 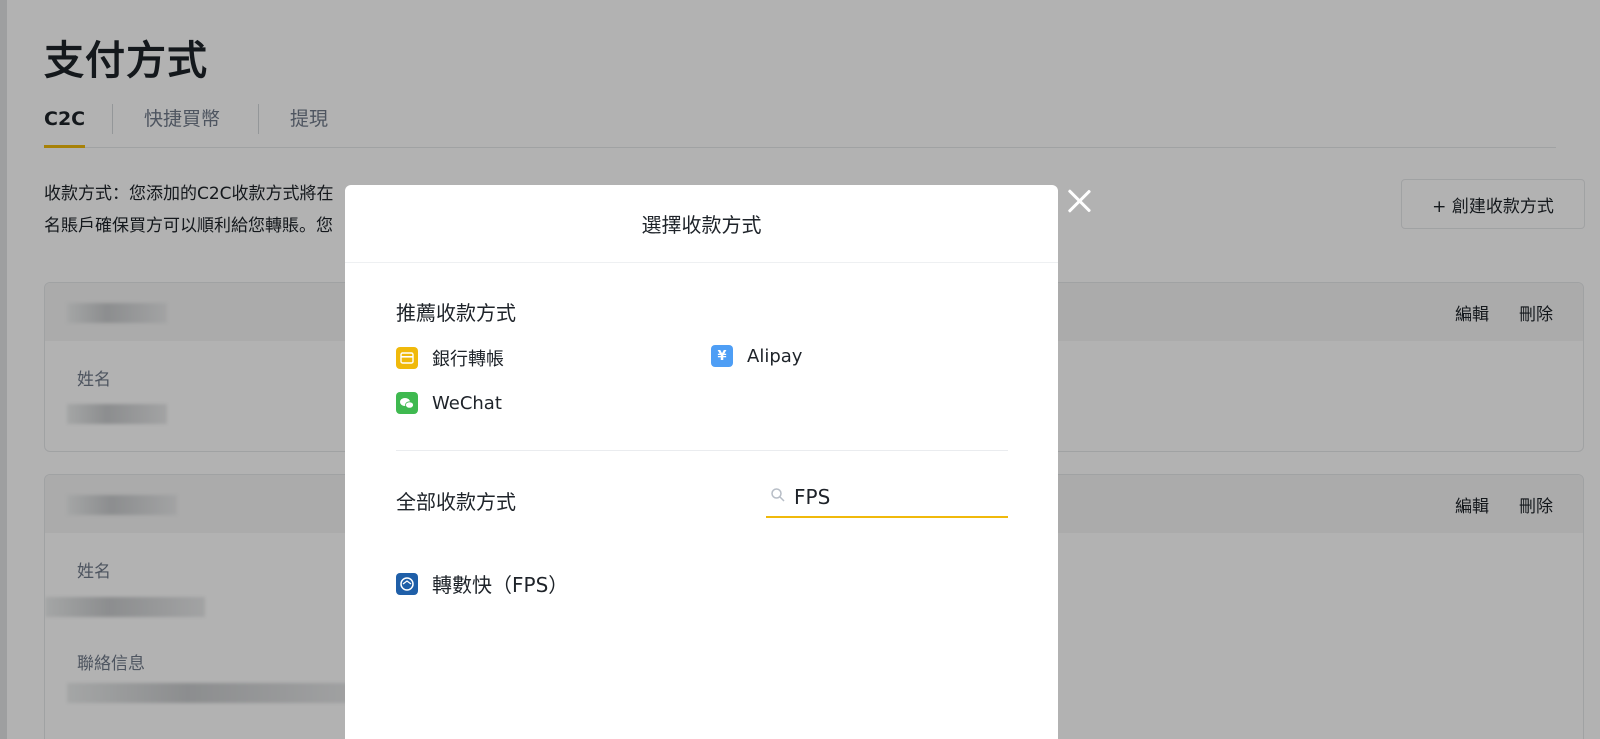 What do you see at coordinates (468, 359) in the screenshot?
I see `method-label: 銀行轉帳` at bounding box center [468, 359].